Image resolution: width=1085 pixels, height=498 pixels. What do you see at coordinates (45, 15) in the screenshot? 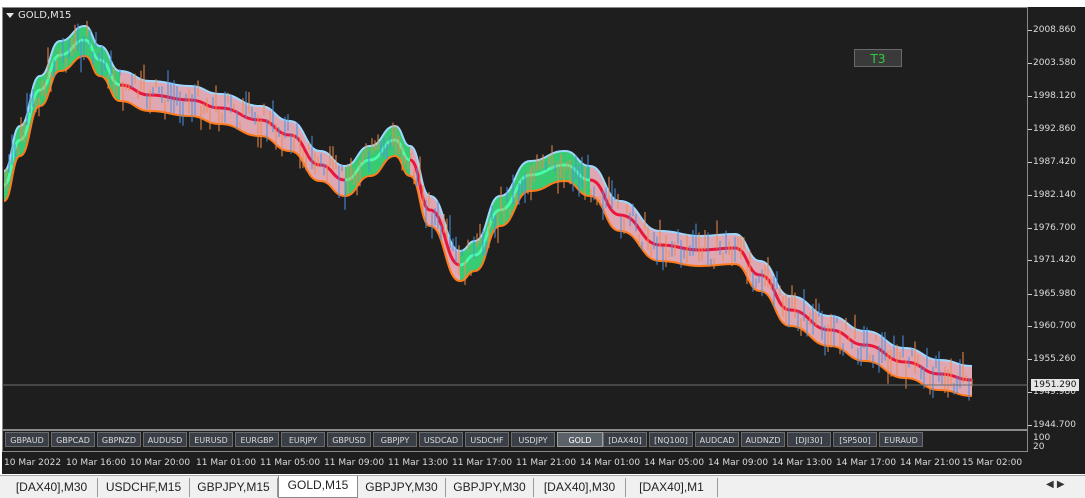
I see `chart-title-text: GOLD,M15` at bounding box center [45, 15].